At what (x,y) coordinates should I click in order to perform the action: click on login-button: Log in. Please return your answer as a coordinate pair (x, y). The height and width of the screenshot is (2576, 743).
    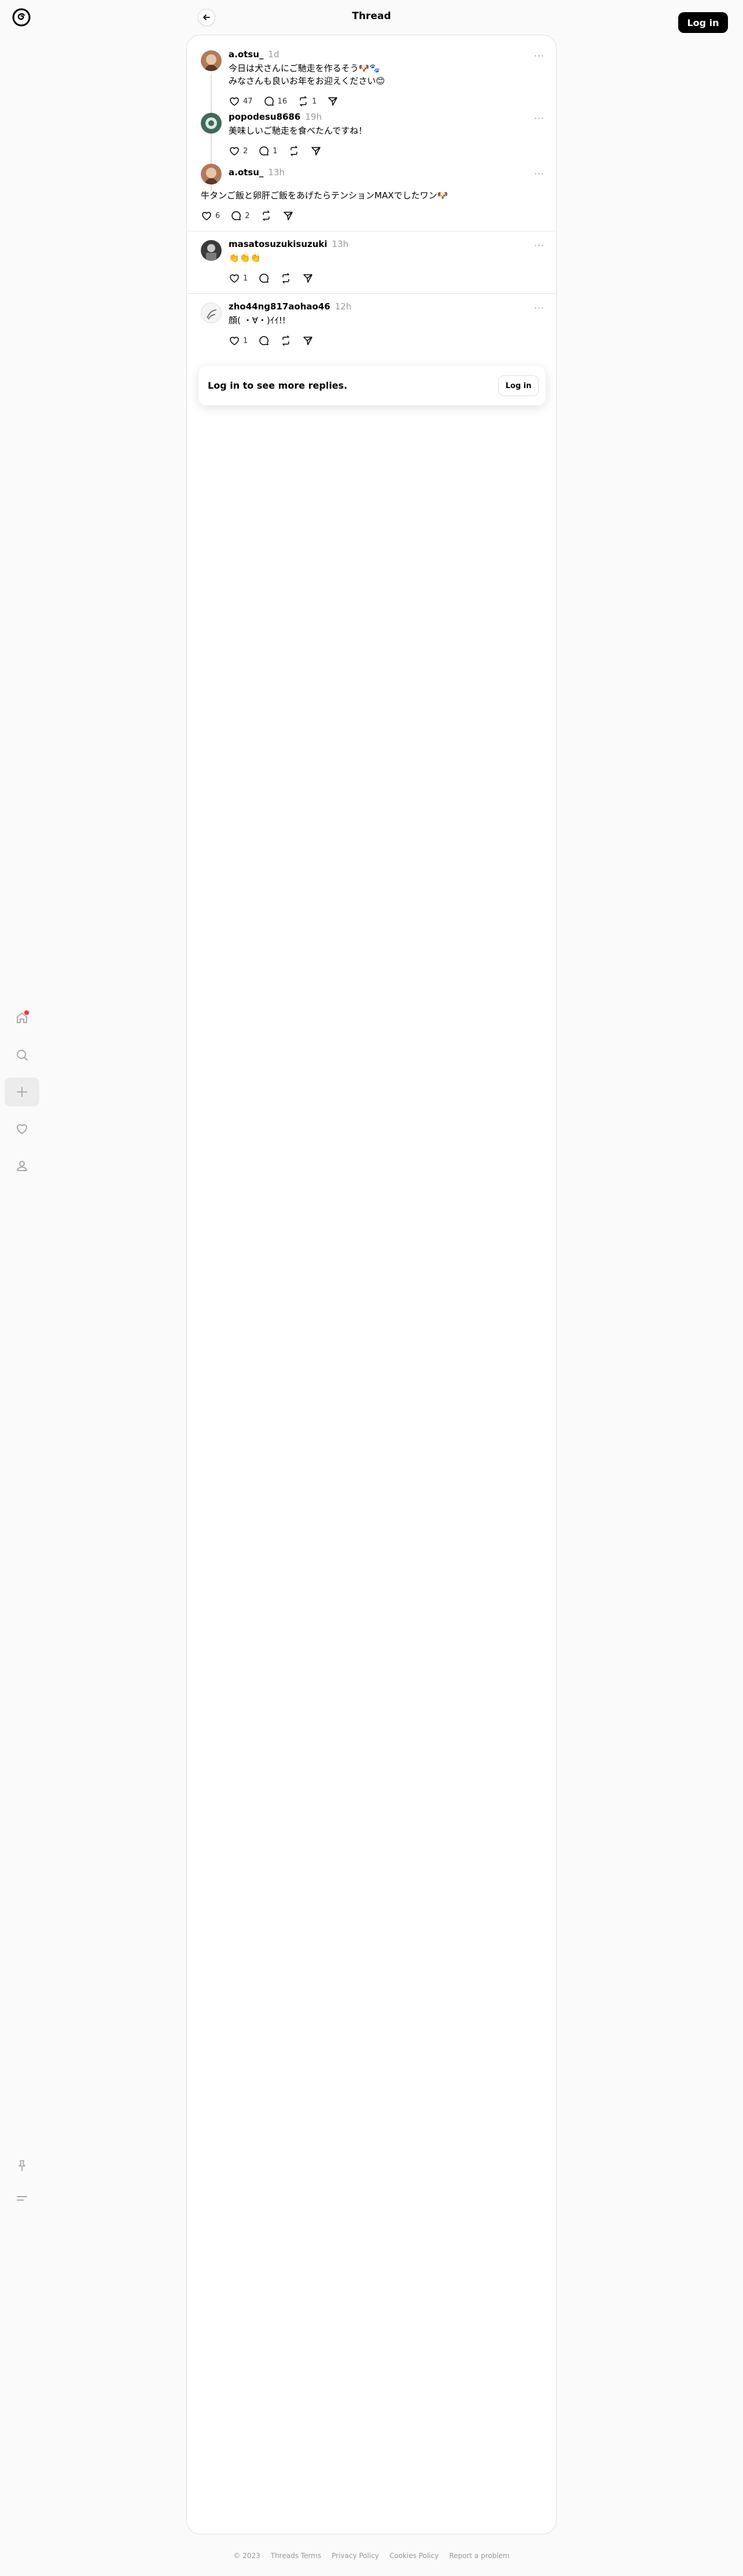
    Looking at the image, I should click on (703, 22).